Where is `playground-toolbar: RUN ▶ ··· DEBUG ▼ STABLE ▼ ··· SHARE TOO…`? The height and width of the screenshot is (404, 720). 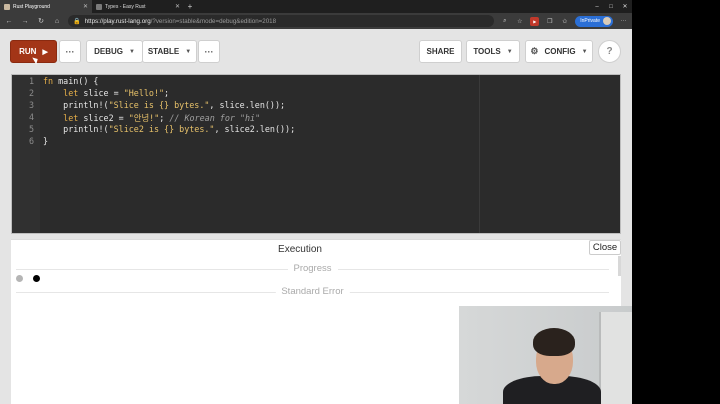 playground-toolbar: RUN ▶ ··· DEBUG ▼ STABLE ▼ ··· SHARE TOO… is located at coordinates (316, 51).